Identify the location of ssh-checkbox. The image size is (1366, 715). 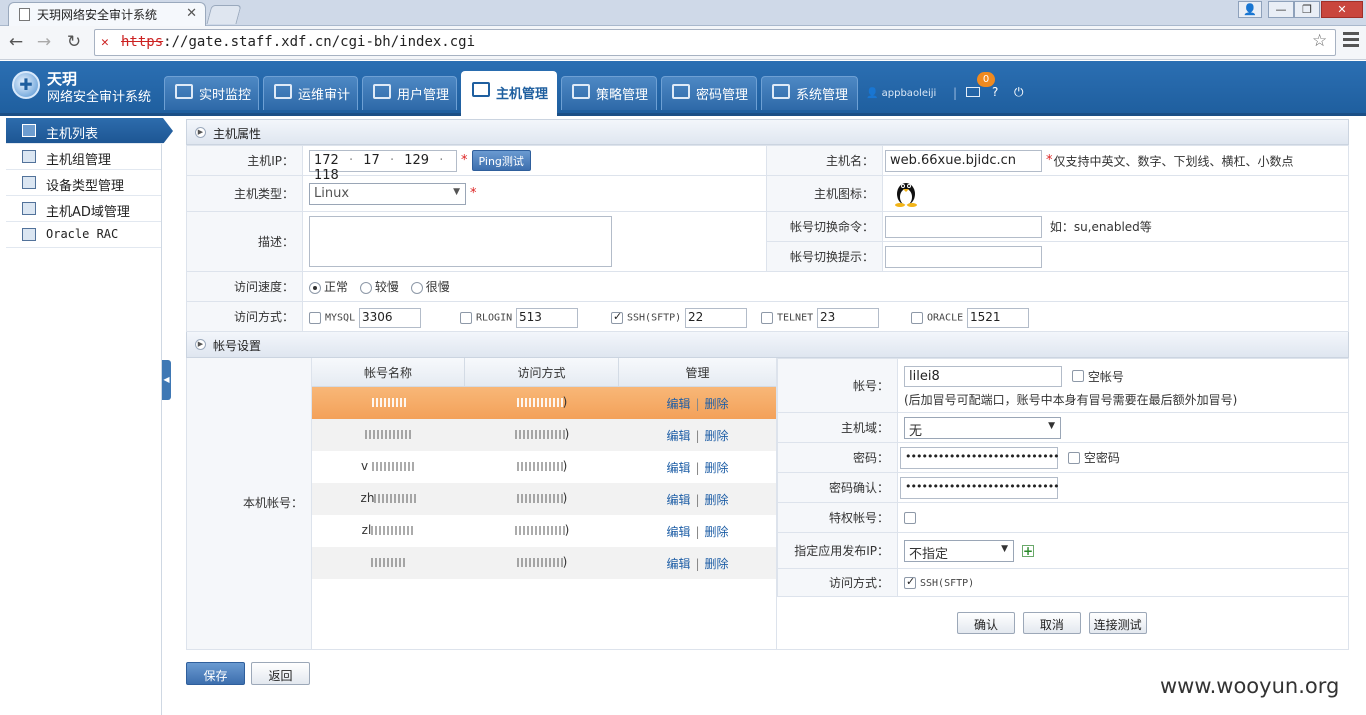
(617, 317).